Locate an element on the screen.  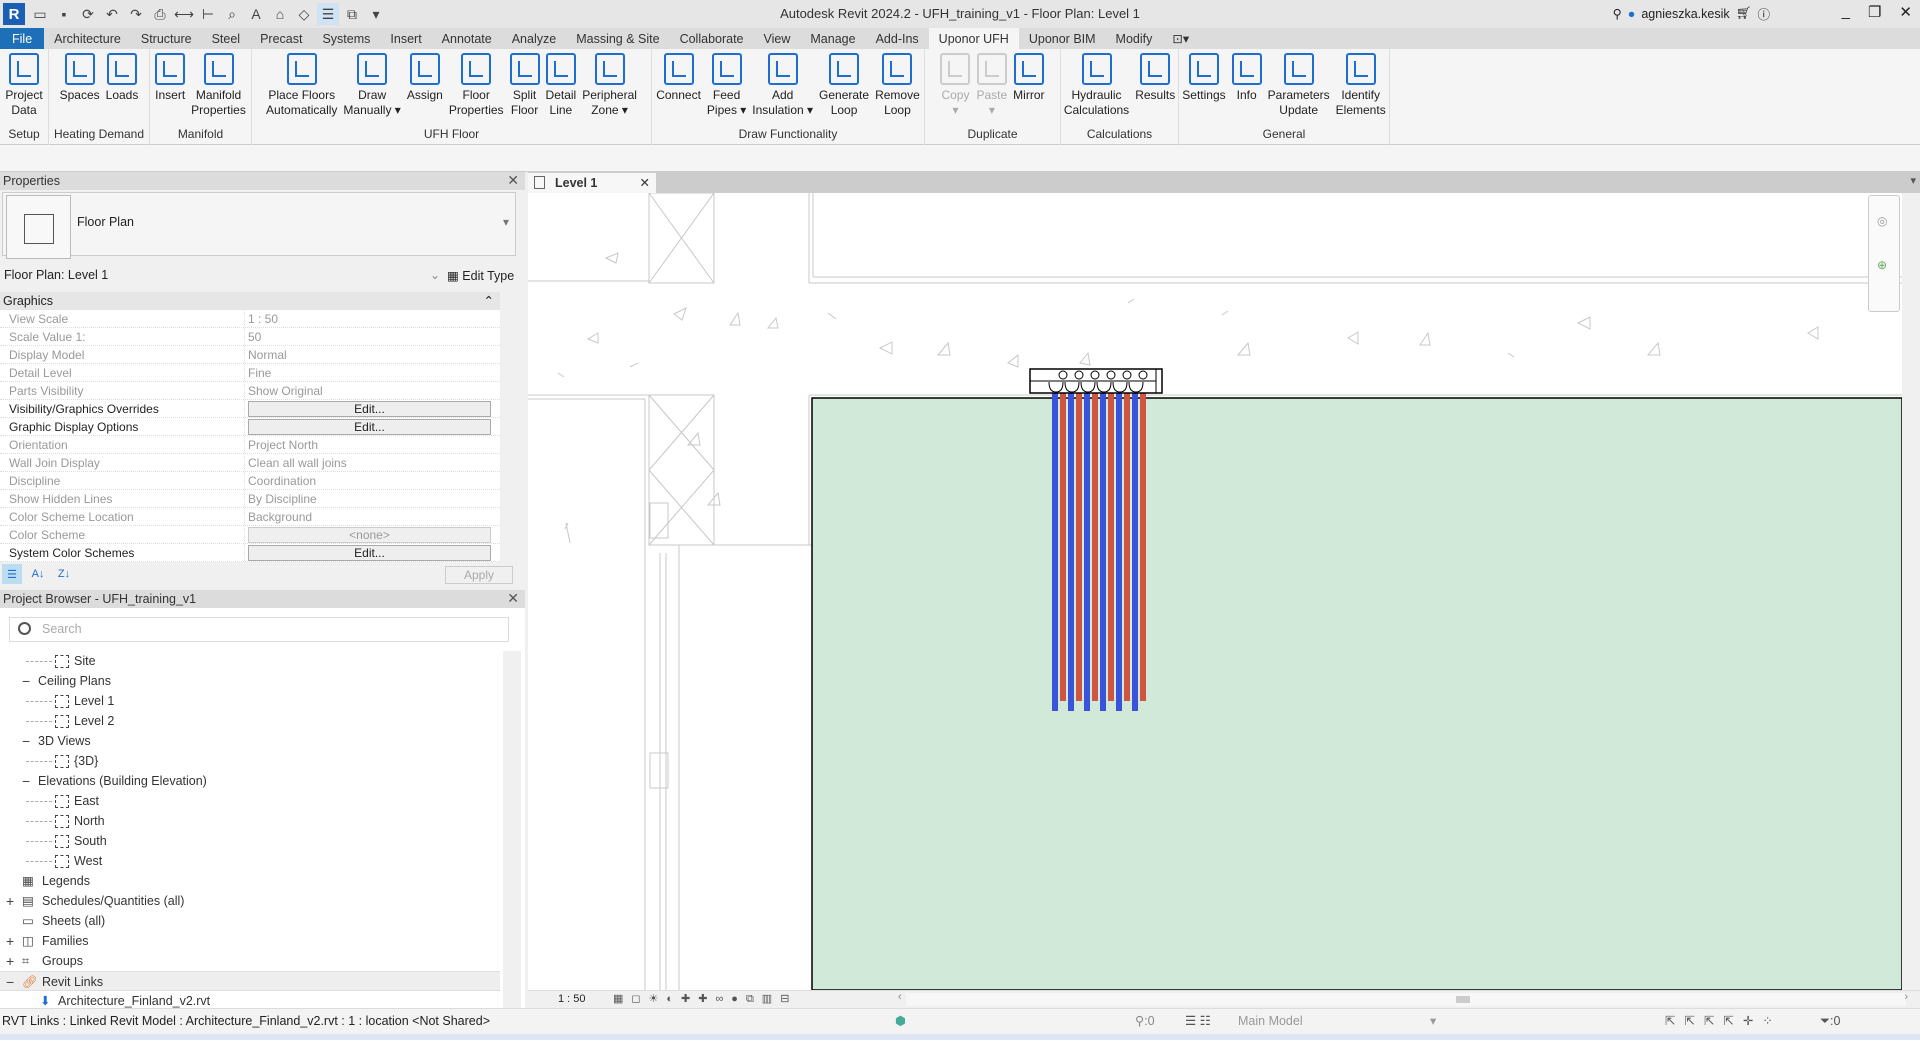
view-control-icons: ▦◻☀◐✚✚∞●⧉▥⊟ is located at coordinates (705, 999).